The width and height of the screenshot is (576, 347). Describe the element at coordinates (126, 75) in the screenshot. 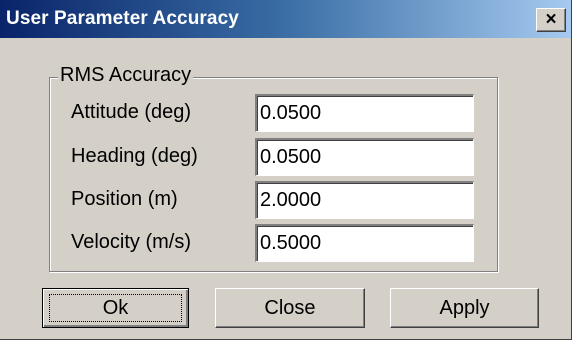

I see `groupbox-legend: RMS Accuracy` at that location.